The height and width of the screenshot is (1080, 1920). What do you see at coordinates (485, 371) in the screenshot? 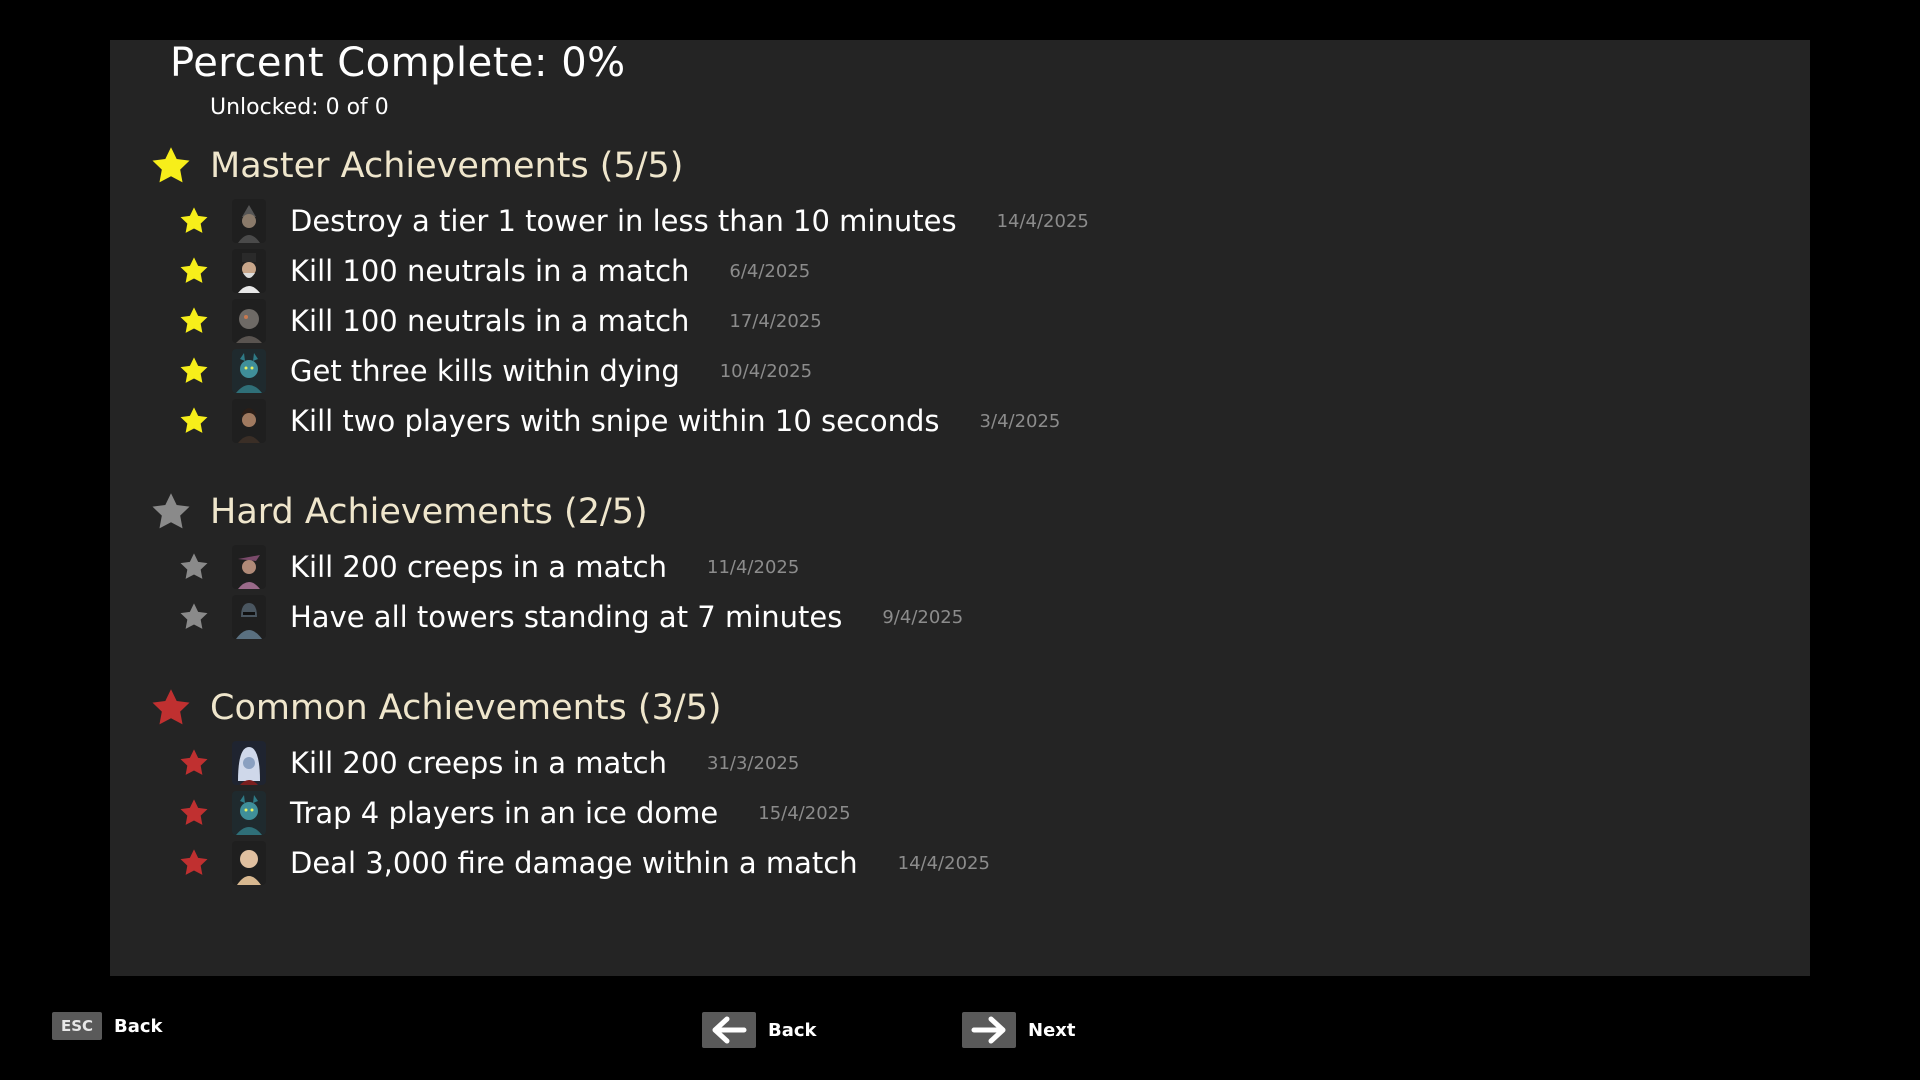
I see `achievement-text: Get three kills within dying` at bounding box center [485, 371].